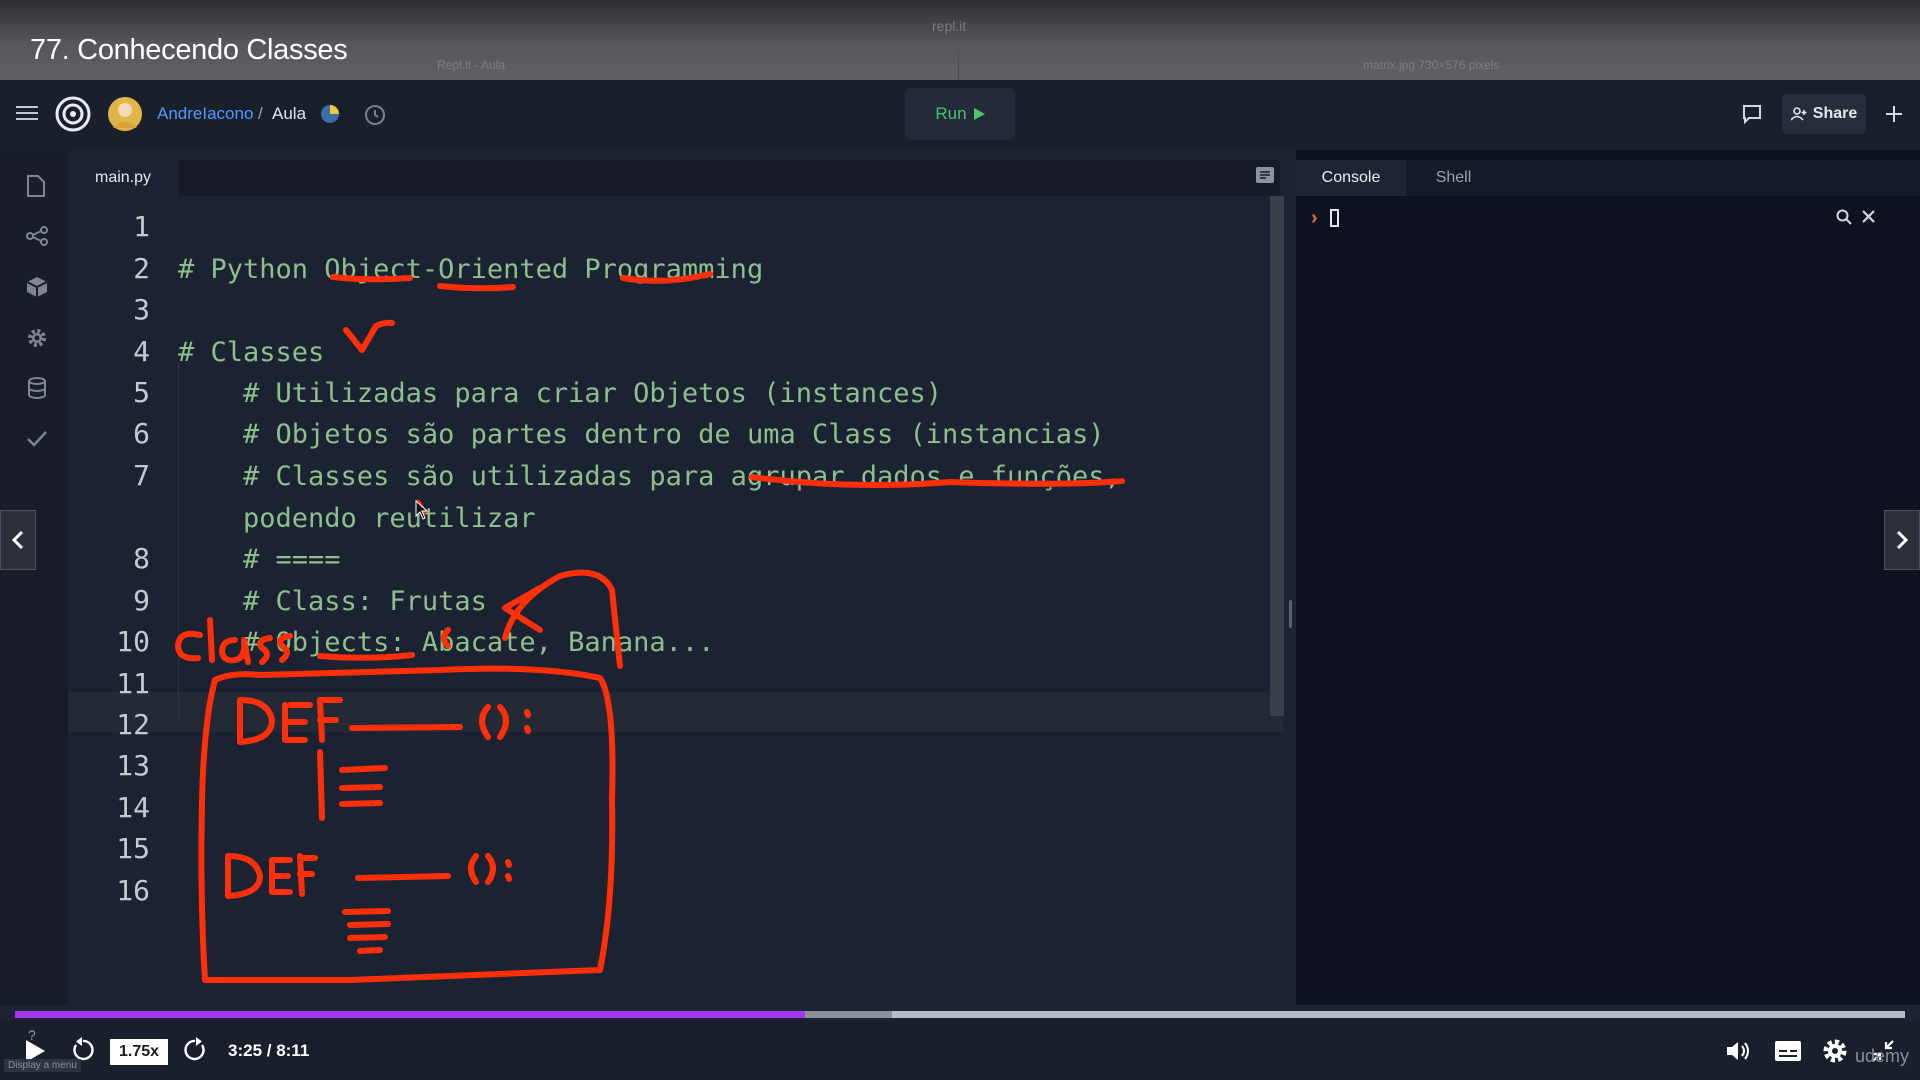  What do you see at coordinates (1835, 1051) in the screenshot?
I see `gear-icon` at bounding box center [1835, 1051].